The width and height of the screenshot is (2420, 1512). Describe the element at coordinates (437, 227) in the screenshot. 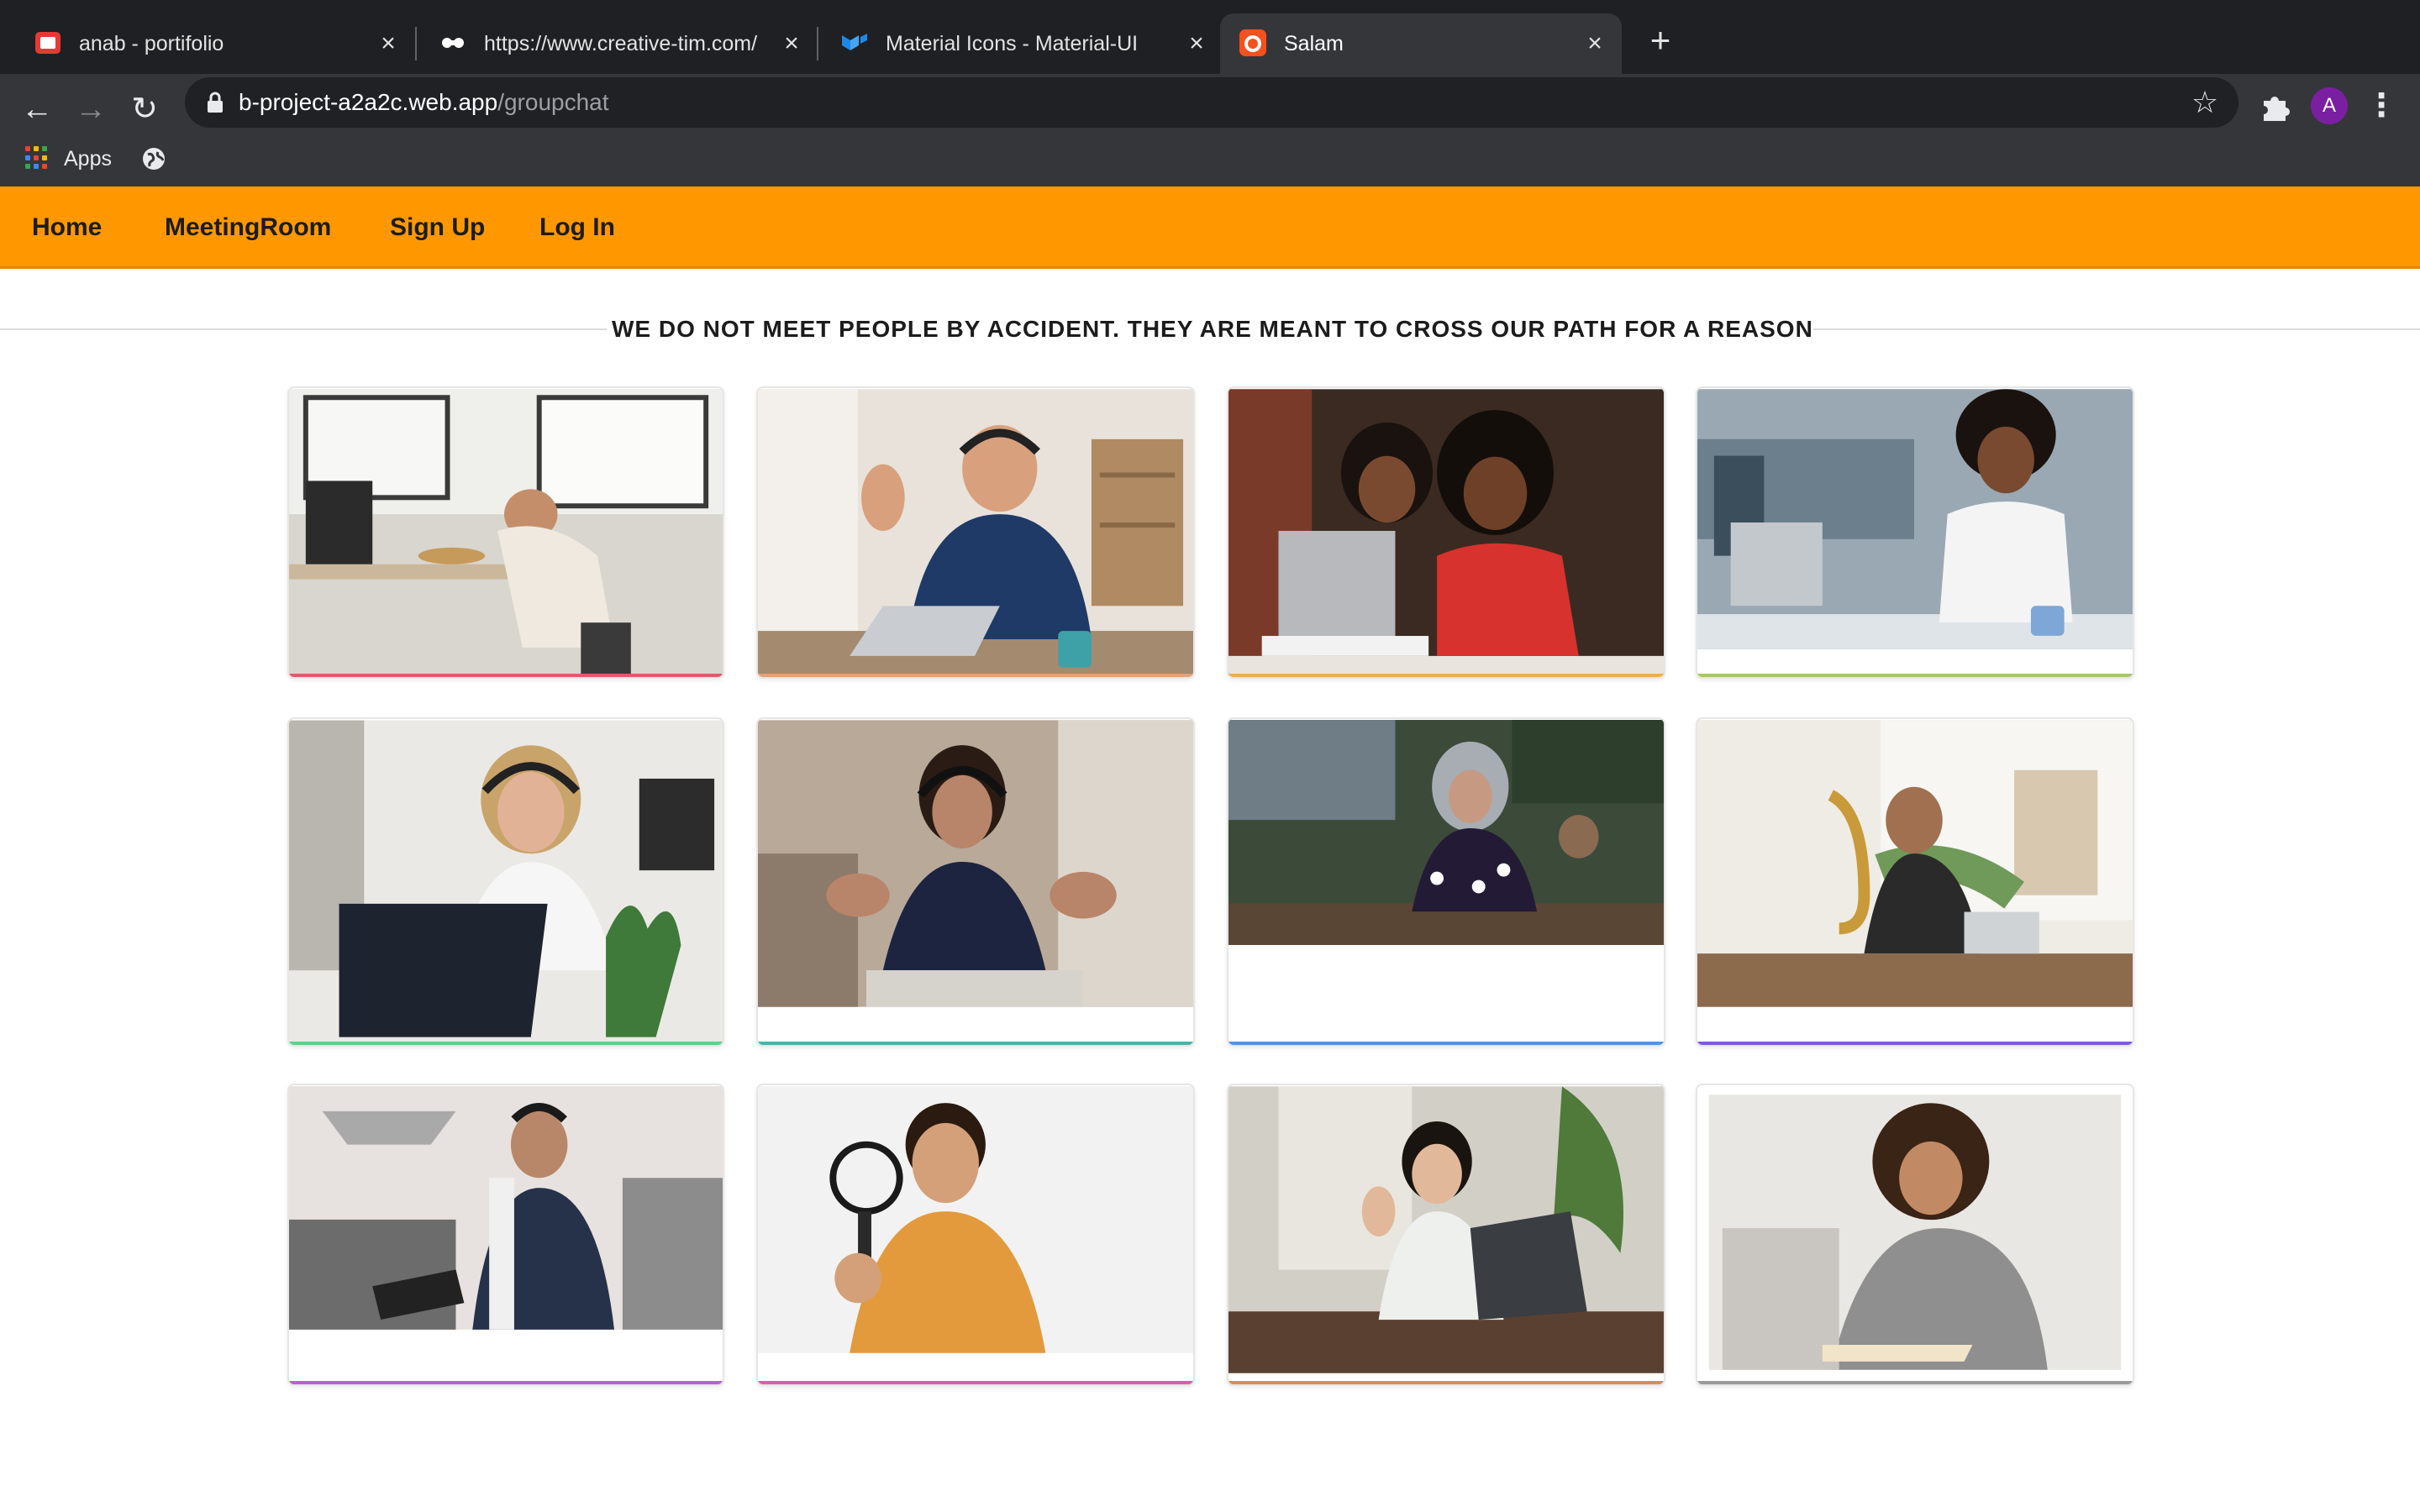

I see `nav-link-sign-up: Sign Up` at that location.